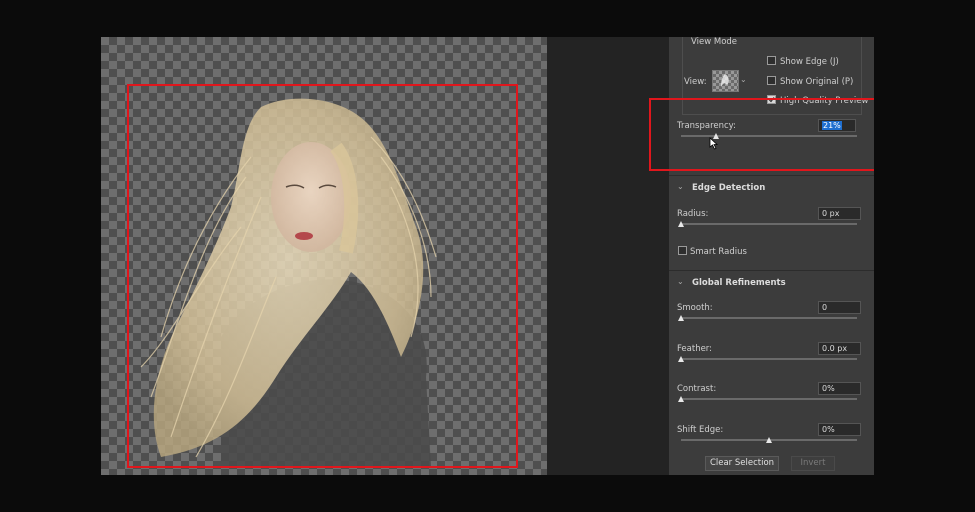  Describe the element at coordinates (695, 82) in the screenshot. I see `view-label: View:` at that location.